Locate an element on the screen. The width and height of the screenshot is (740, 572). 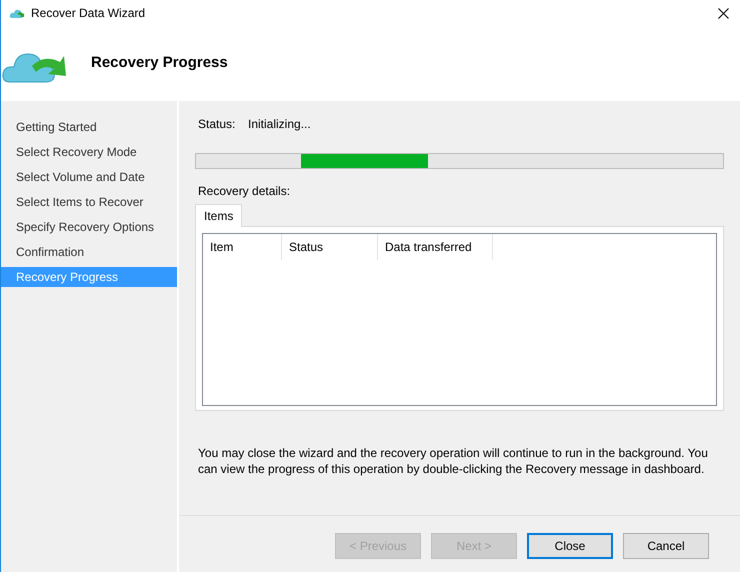
page-heading: Recovery Progress is located at coordinates (159, 63).